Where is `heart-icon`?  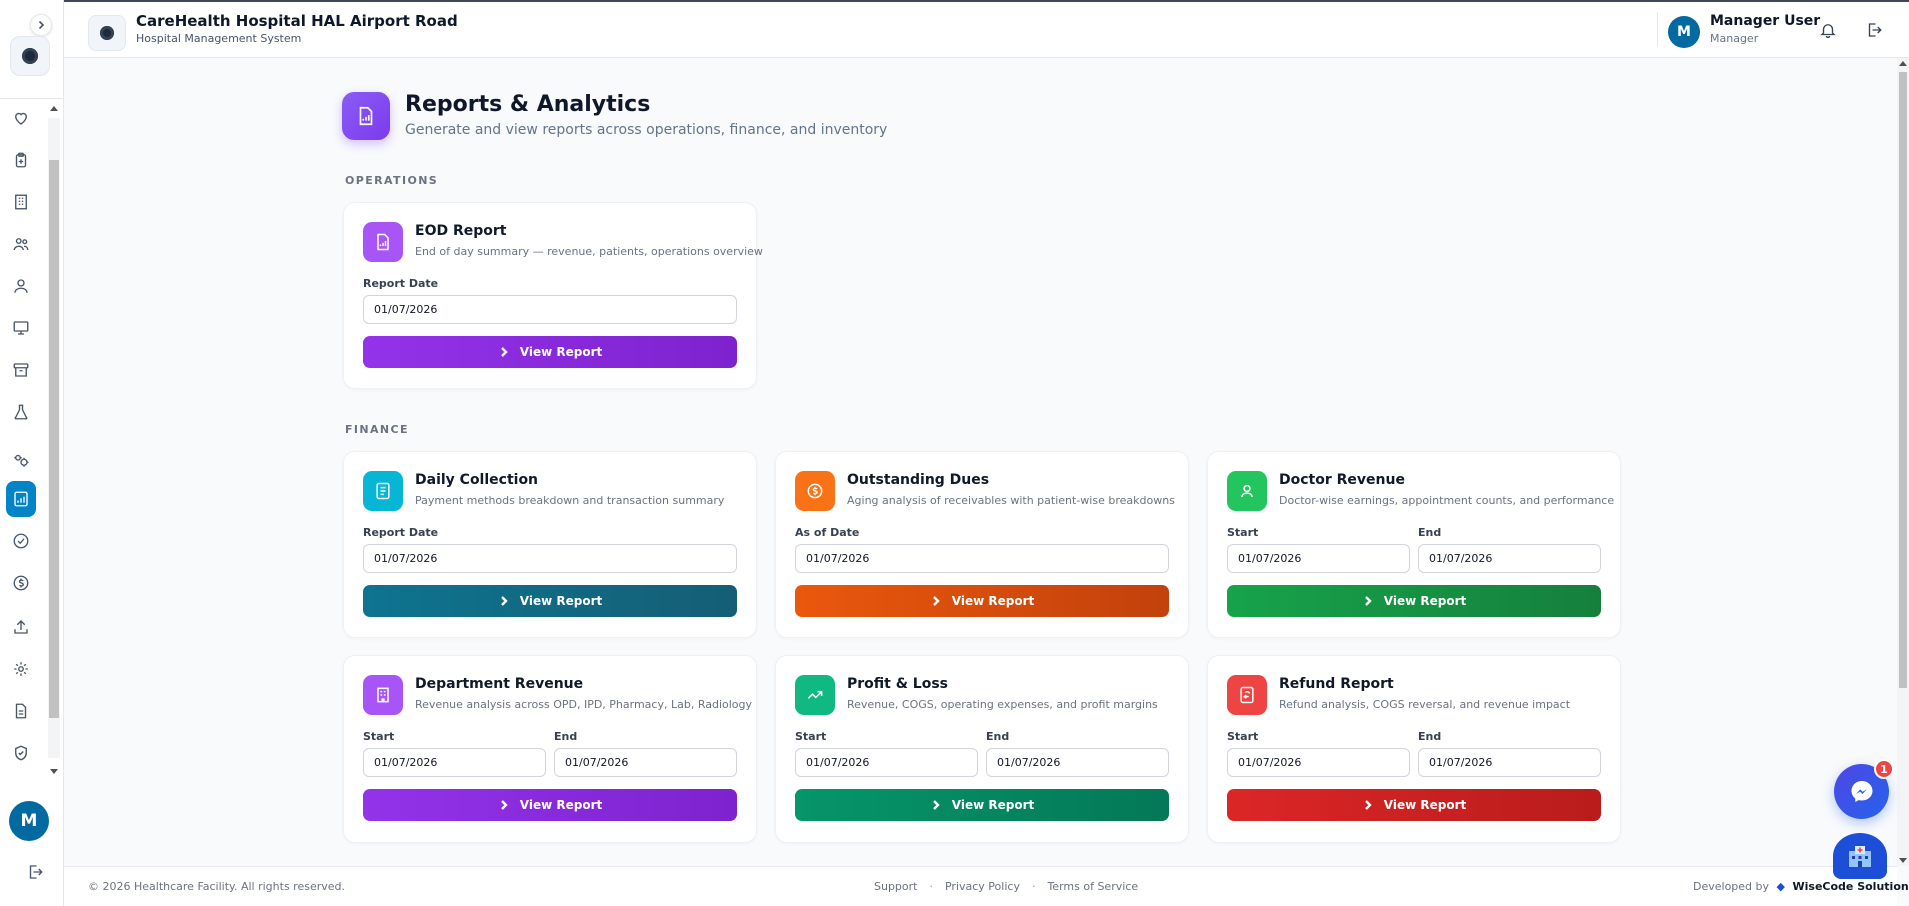
heart-icon is located at coordinates (21, 118).